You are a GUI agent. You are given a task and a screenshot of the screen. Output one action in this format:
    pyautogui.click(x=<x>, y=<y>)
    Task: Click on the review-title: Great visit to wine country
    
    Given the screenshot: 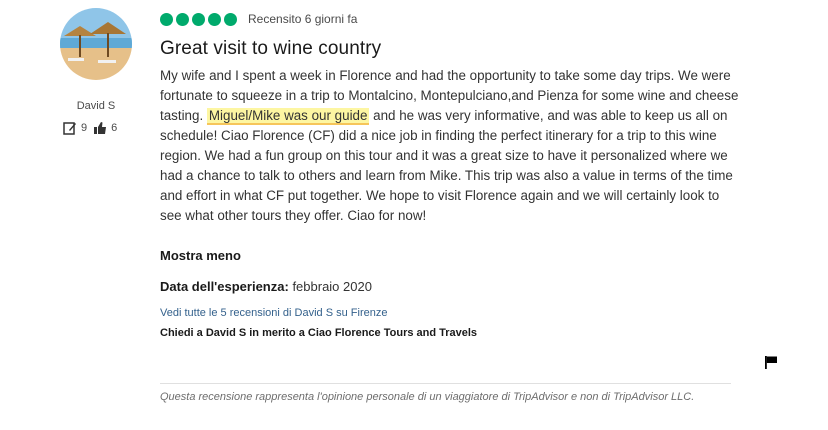 What is the action you would take?
    pyautogui.click(x=270, y=49)
    